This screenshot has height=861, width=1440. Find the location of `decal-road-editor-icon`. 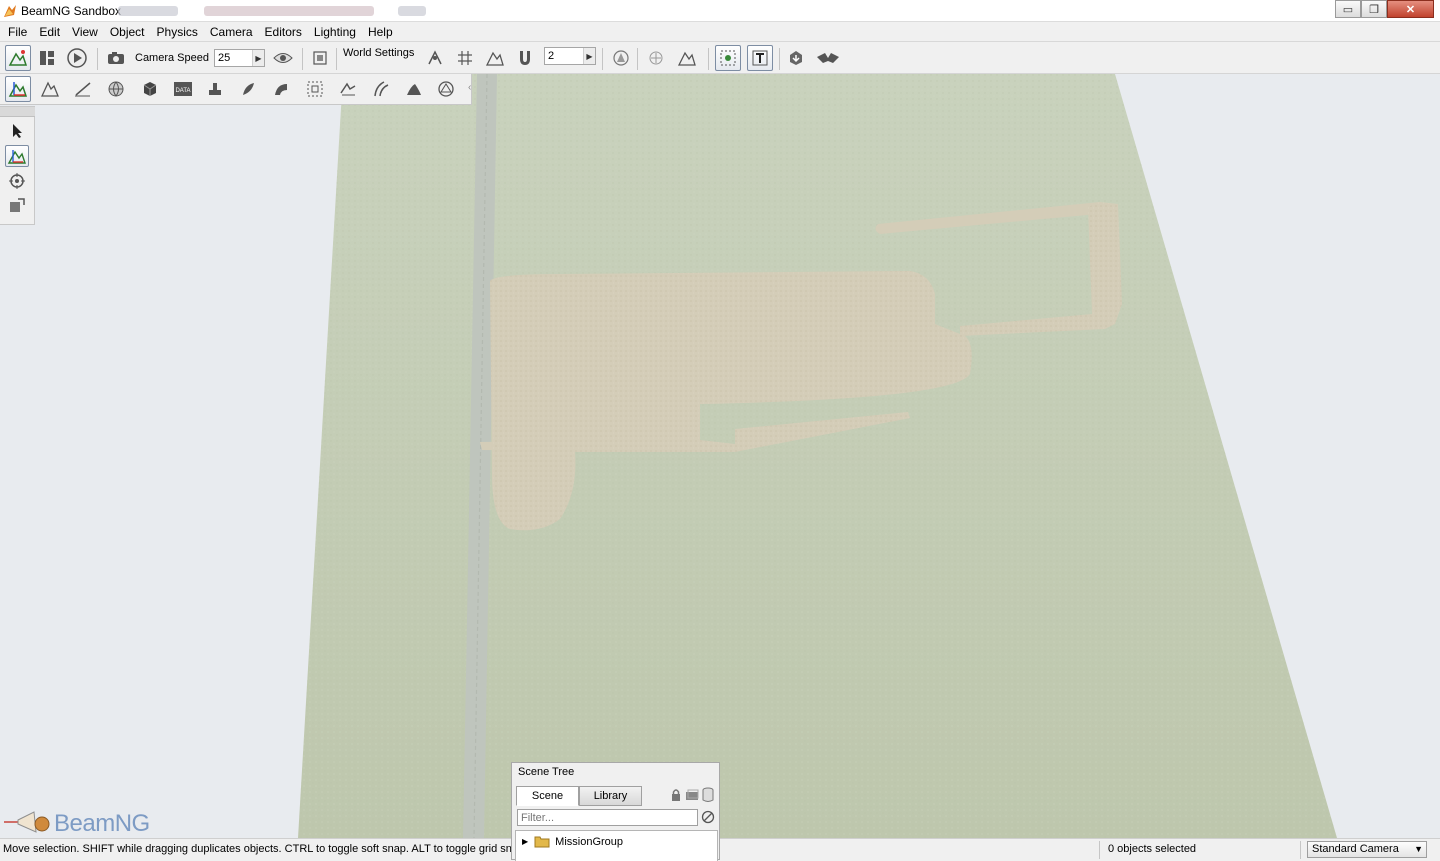

decal-road-editor-icon is located at coordinates (414, 89).